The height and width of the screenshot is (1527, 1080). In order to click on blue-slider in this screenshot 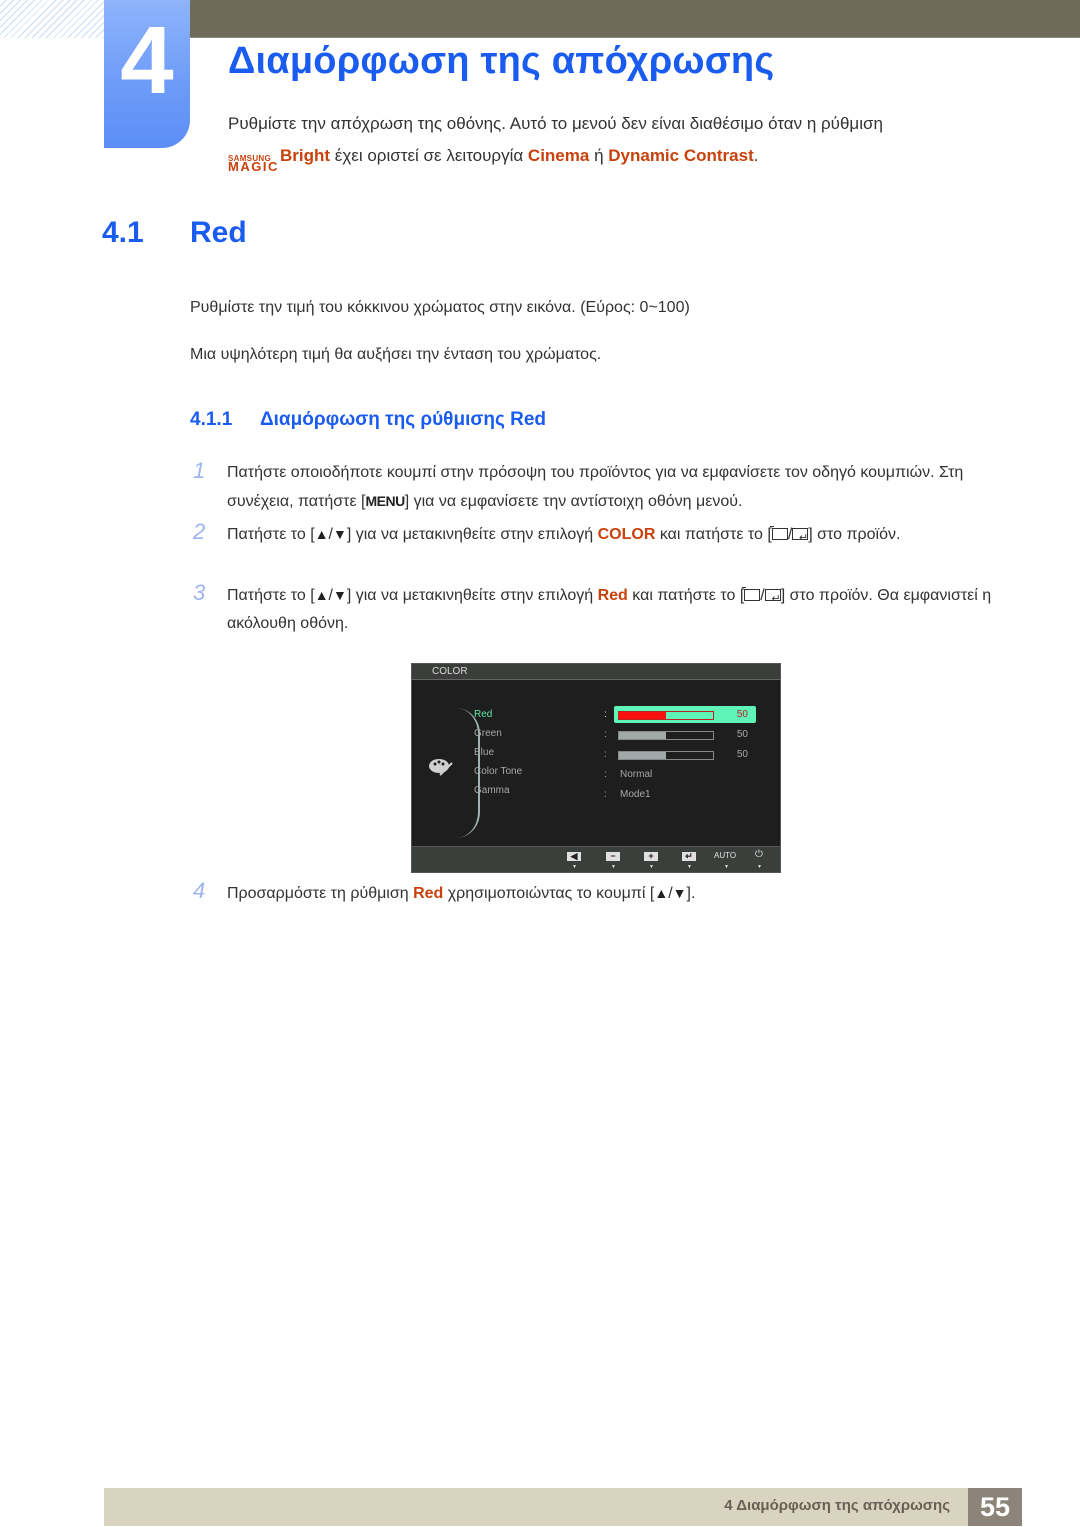, I will do `click(666, 755)`.